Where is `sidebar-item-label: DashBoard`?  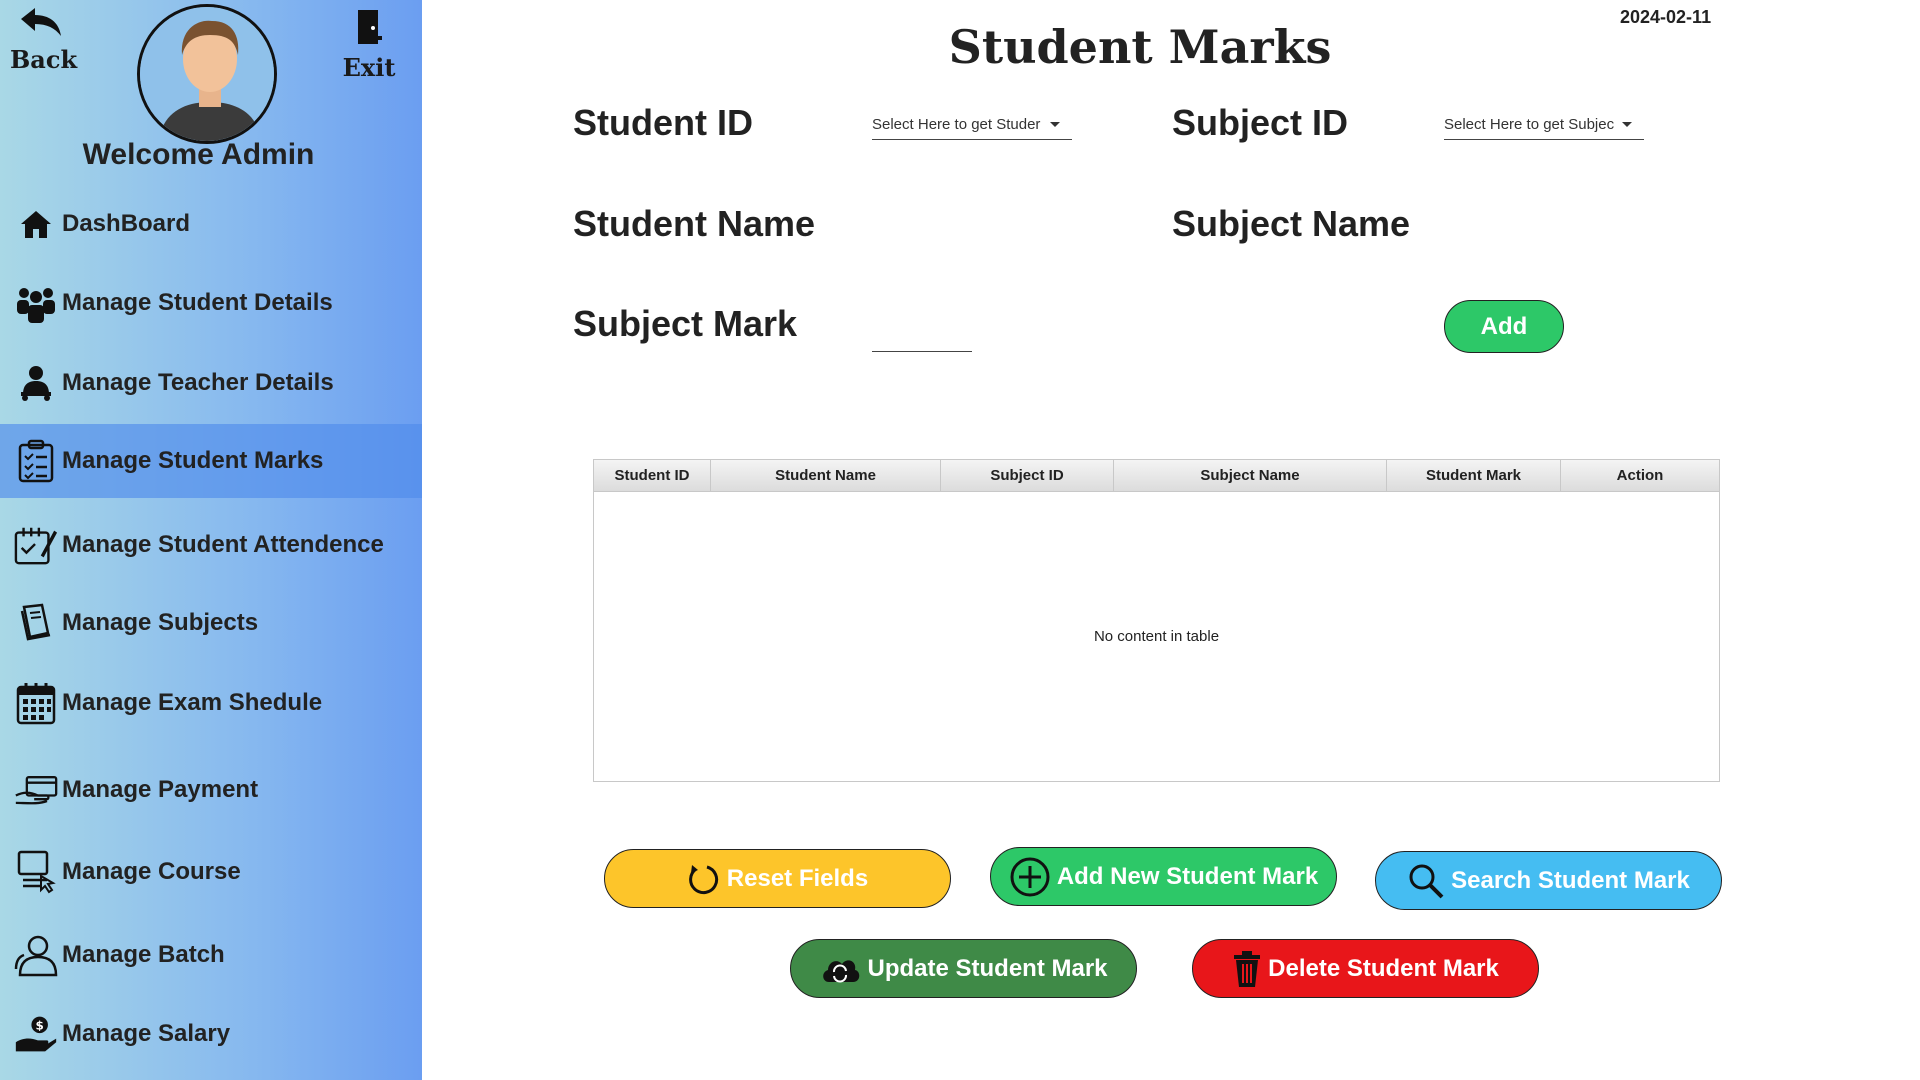
sidebar-item-label: DashBoard is located at coordinates (126, 223).